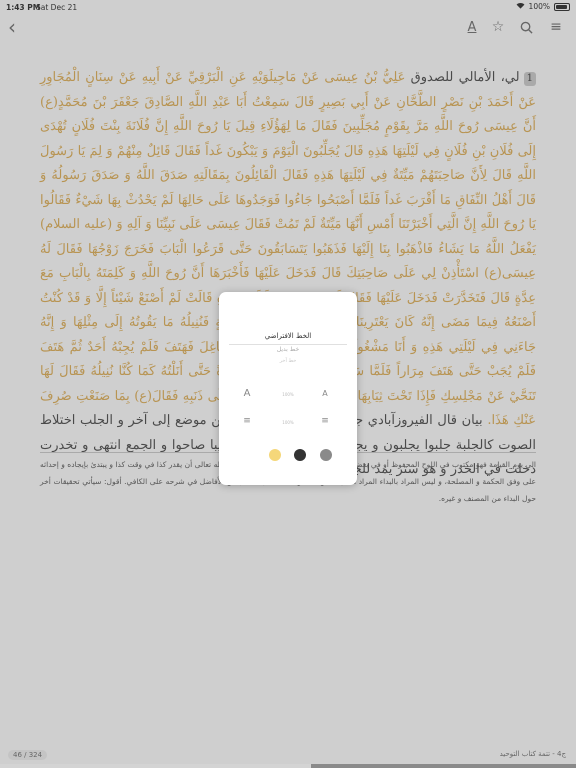  I want to click on line-spacing-decrease-button: ≡, so click(325, 421).